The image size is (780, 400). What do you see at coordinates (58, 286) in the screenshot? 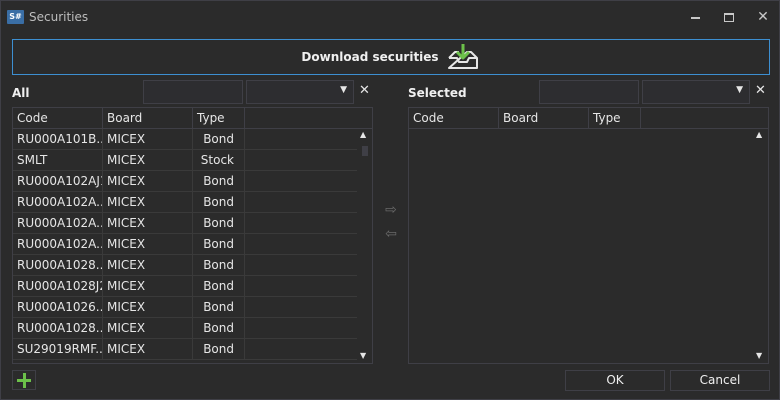
I see `cell-code: RU000A1028J2` at bounding box center [58, 286].